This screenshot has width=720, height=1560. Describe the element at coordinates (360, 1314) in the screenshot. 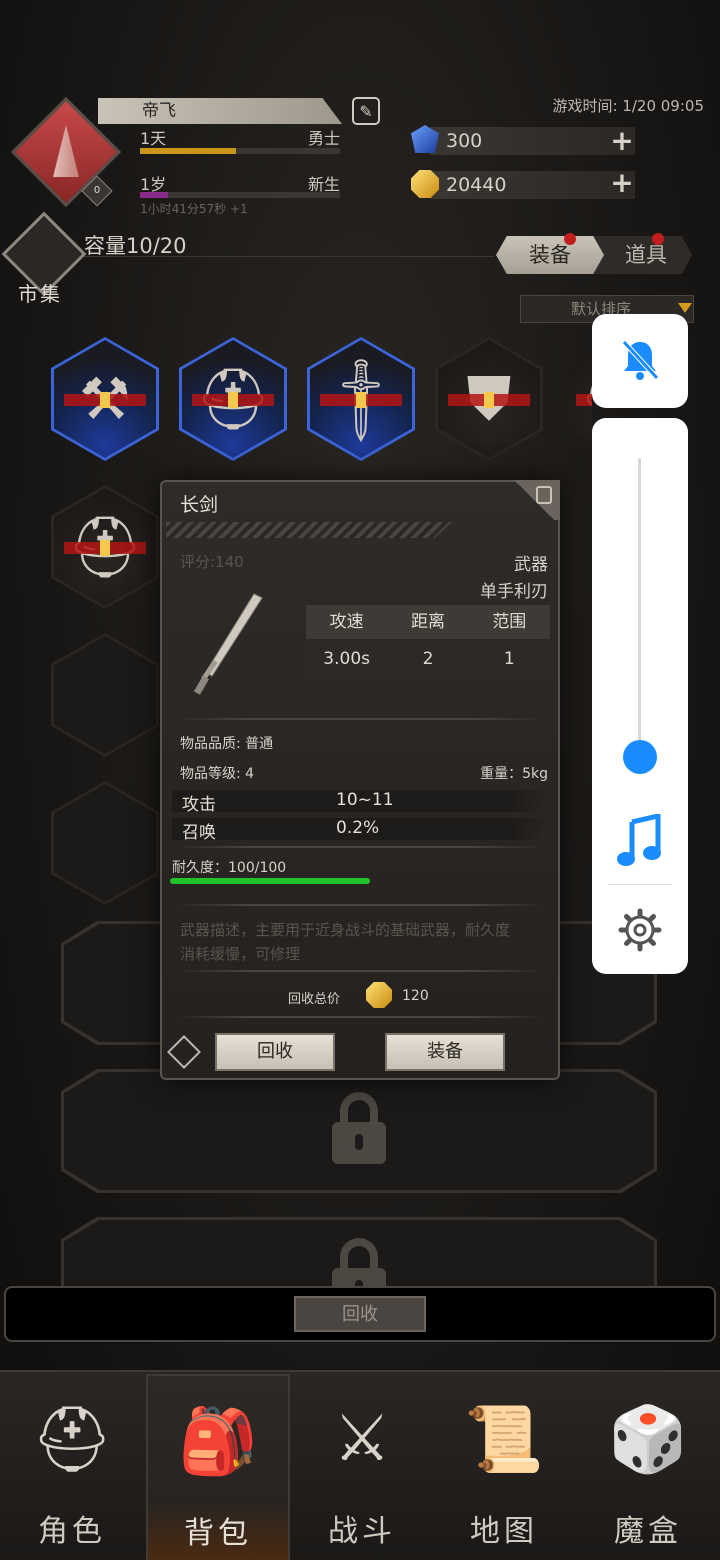

I see `bulk-recycle-button: 回收` at that location.